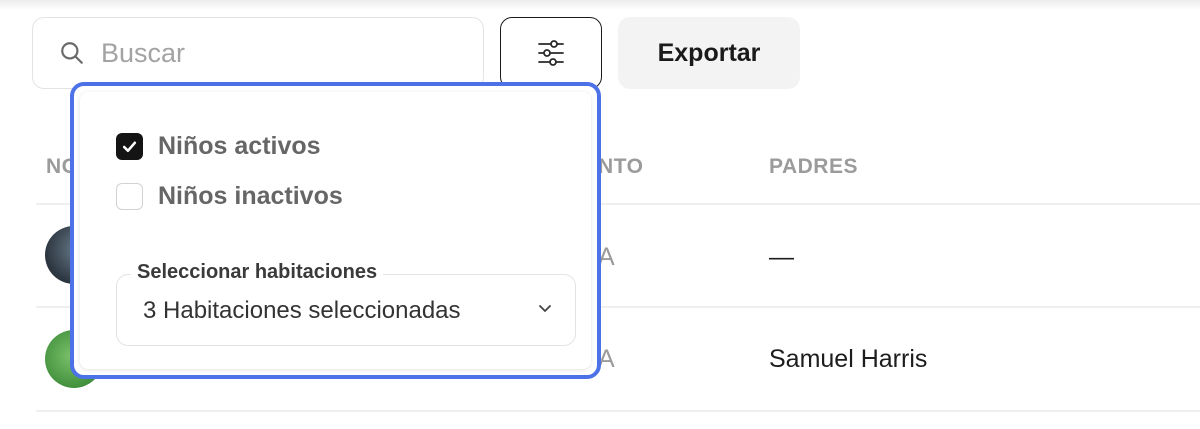  Describe the element at coordinates (257, 272) in the screenshot. I see `room-select-label: Seleccionar habitaciones` at that location.